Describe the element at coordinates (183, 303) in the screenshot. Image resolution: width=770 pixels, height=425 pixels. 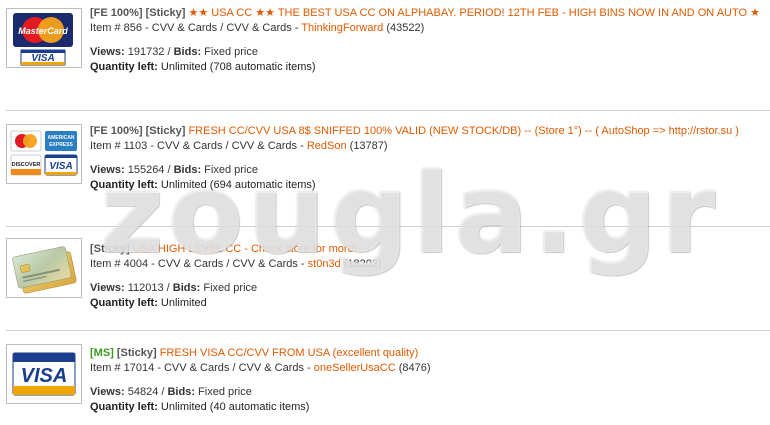
I see `quantity-value: Unlimited` at that location.